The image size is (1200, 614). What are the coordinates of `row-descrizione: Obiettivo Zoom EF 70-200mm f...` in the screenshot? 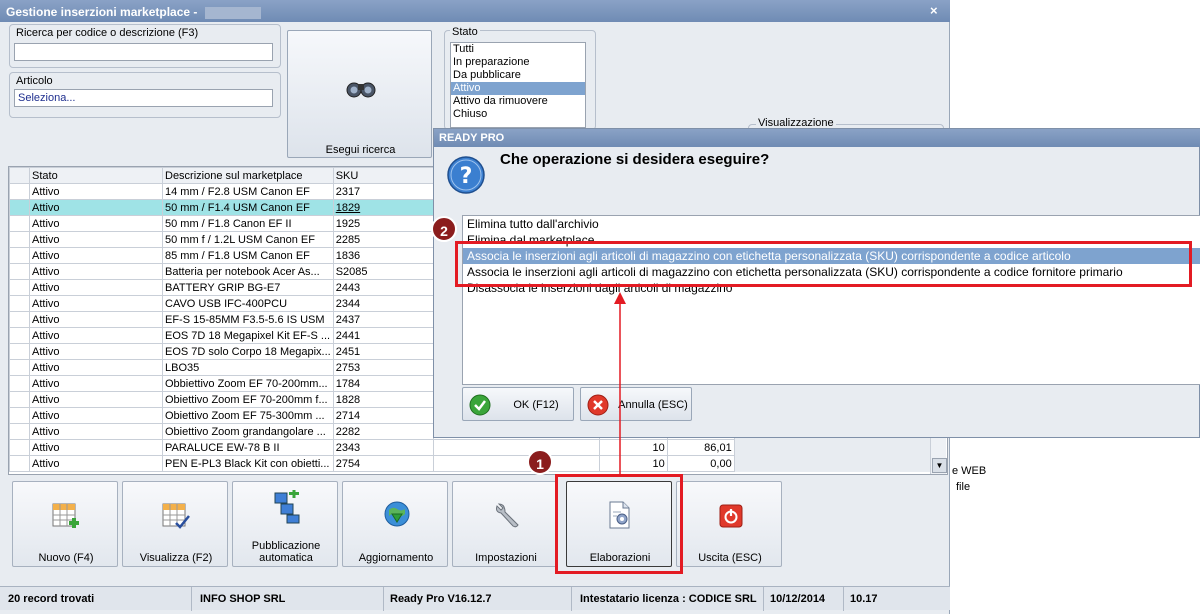 It's located at (248, 399).